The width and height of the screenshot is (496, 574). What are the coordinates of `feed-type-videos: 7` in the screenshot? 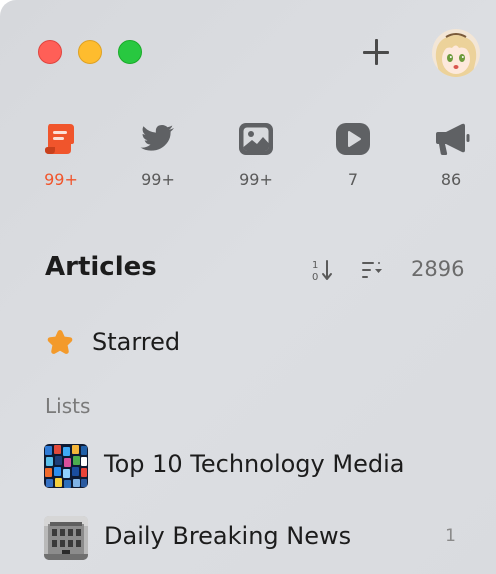 It's located at (353, 154).